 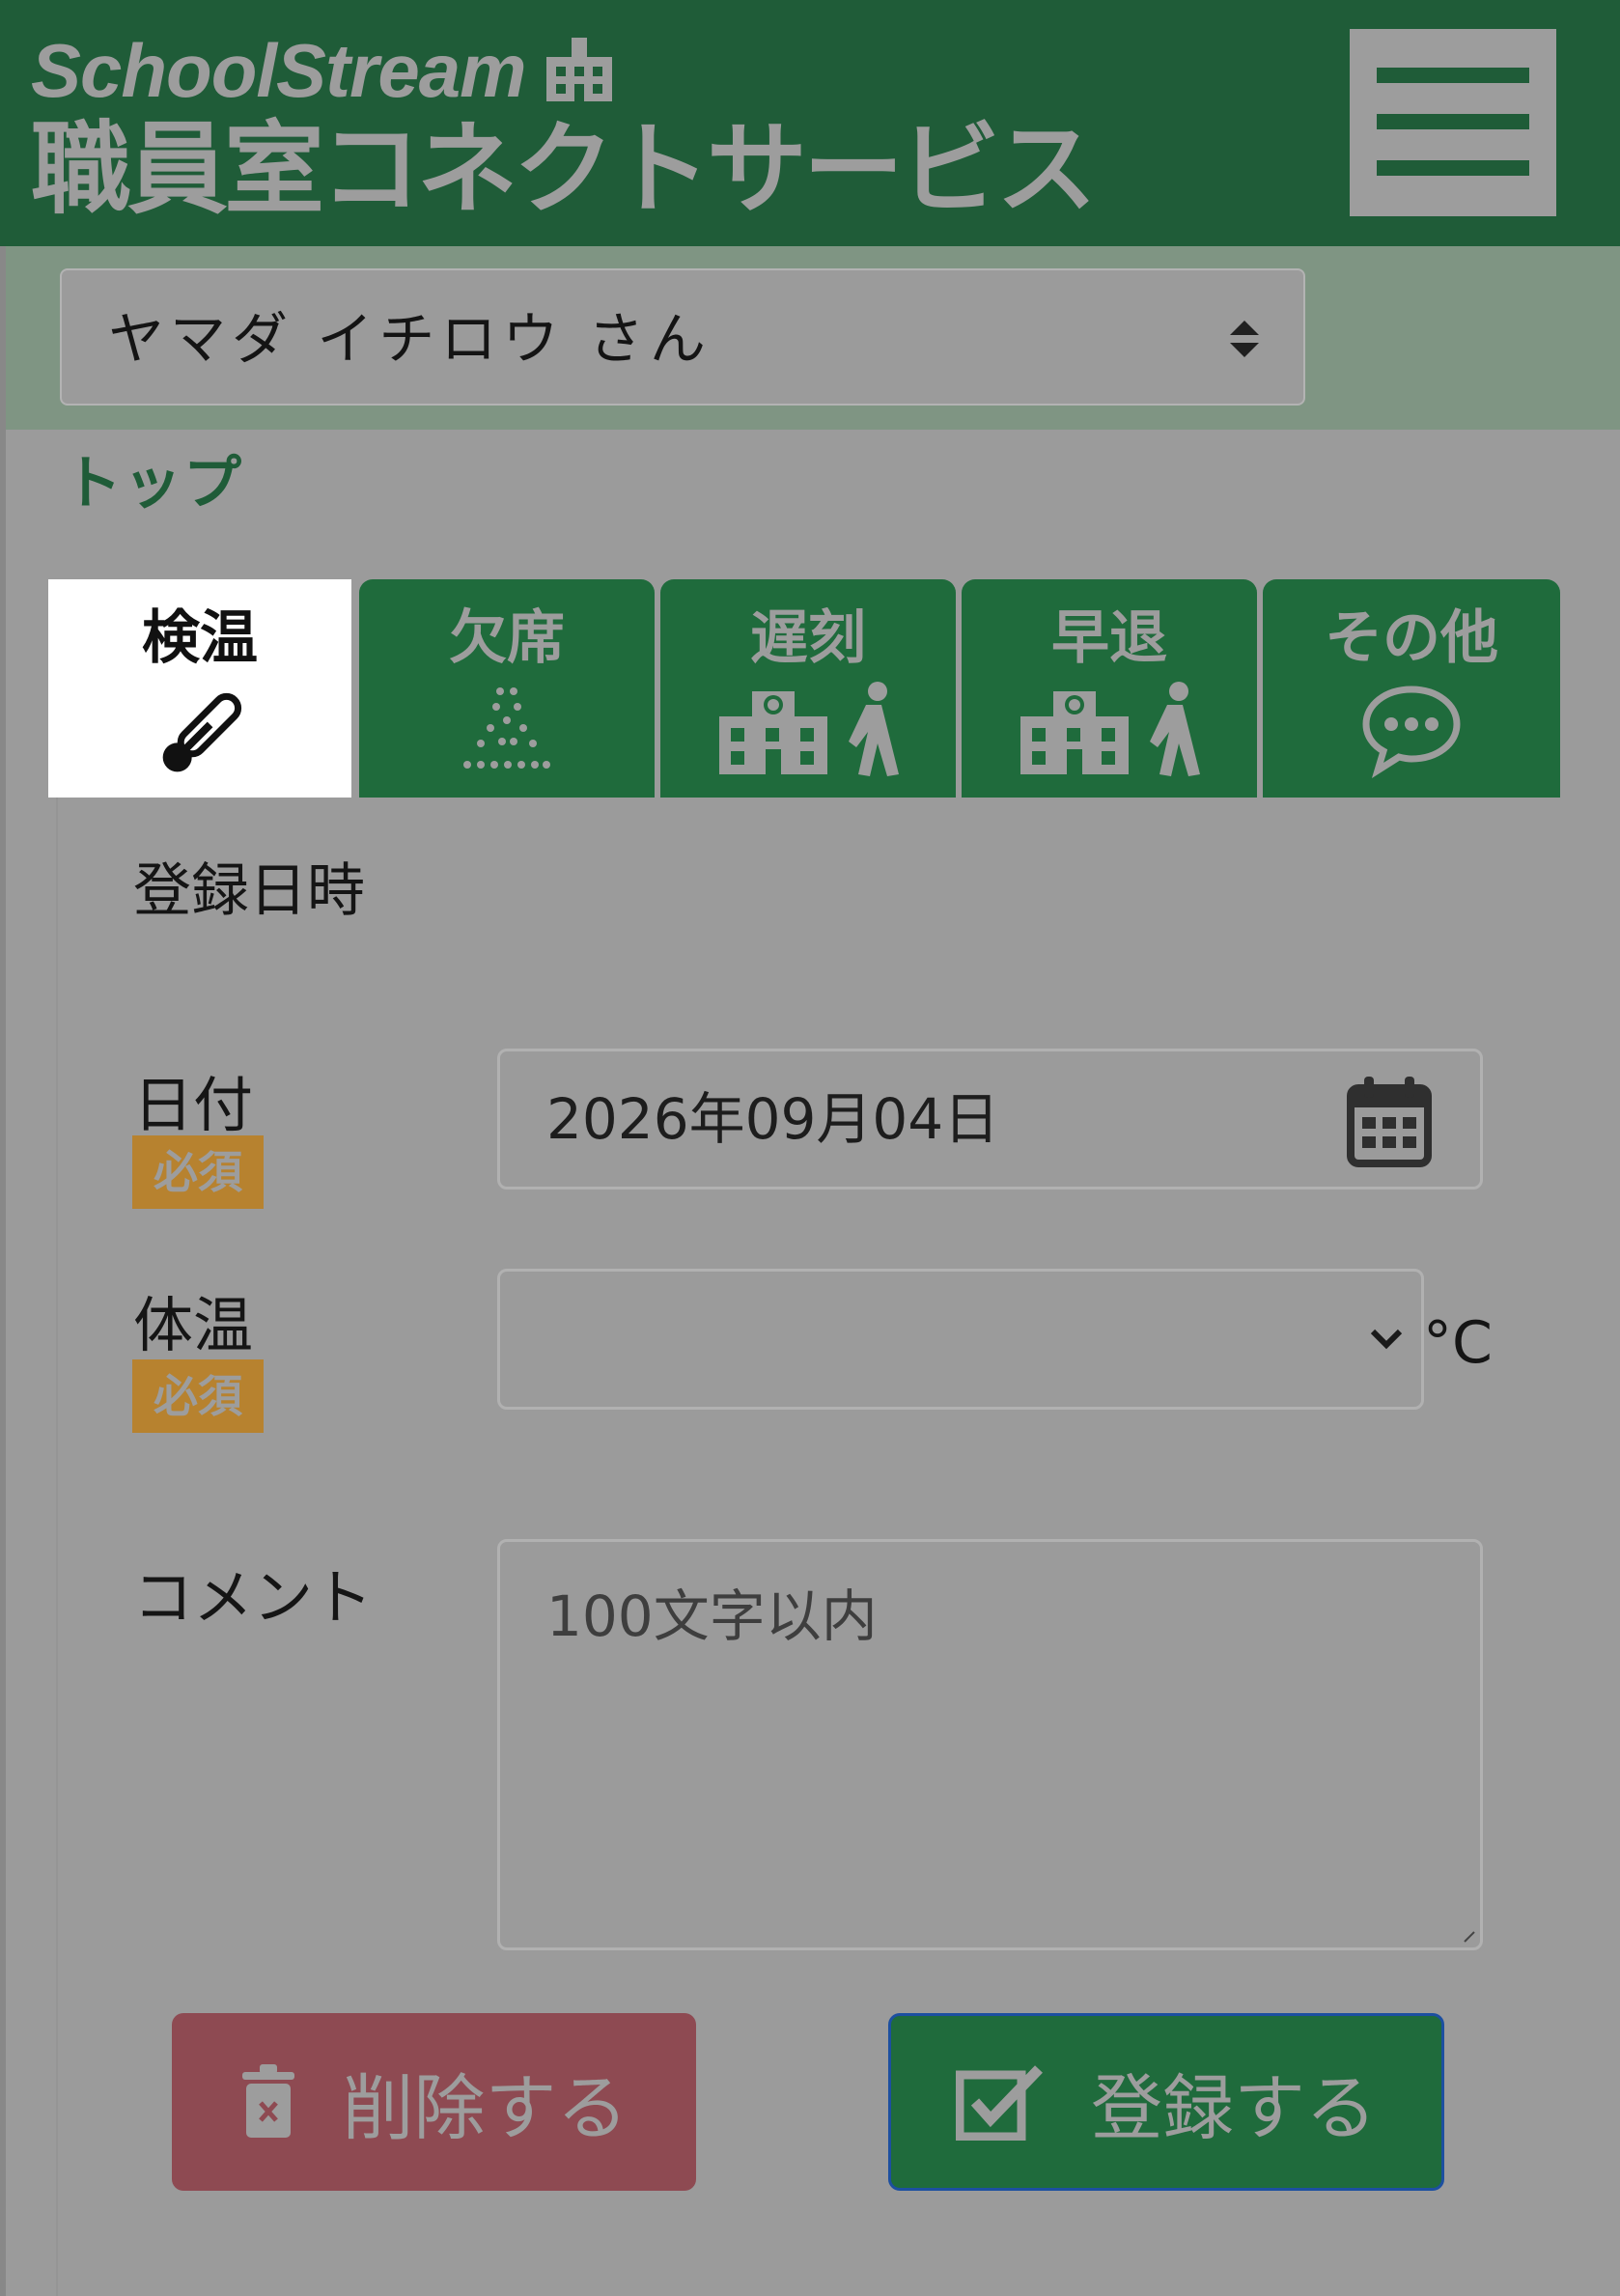 I want to click on date-label: 日付, so click(x=194, y=1105).